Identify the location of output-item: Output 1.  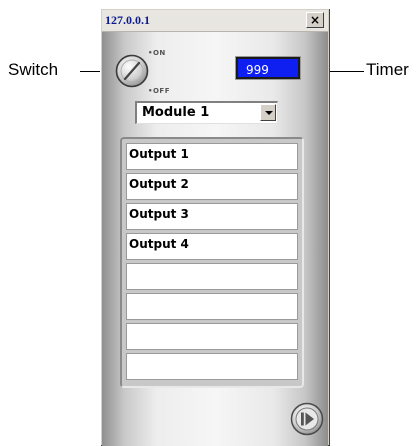
(212, 156).